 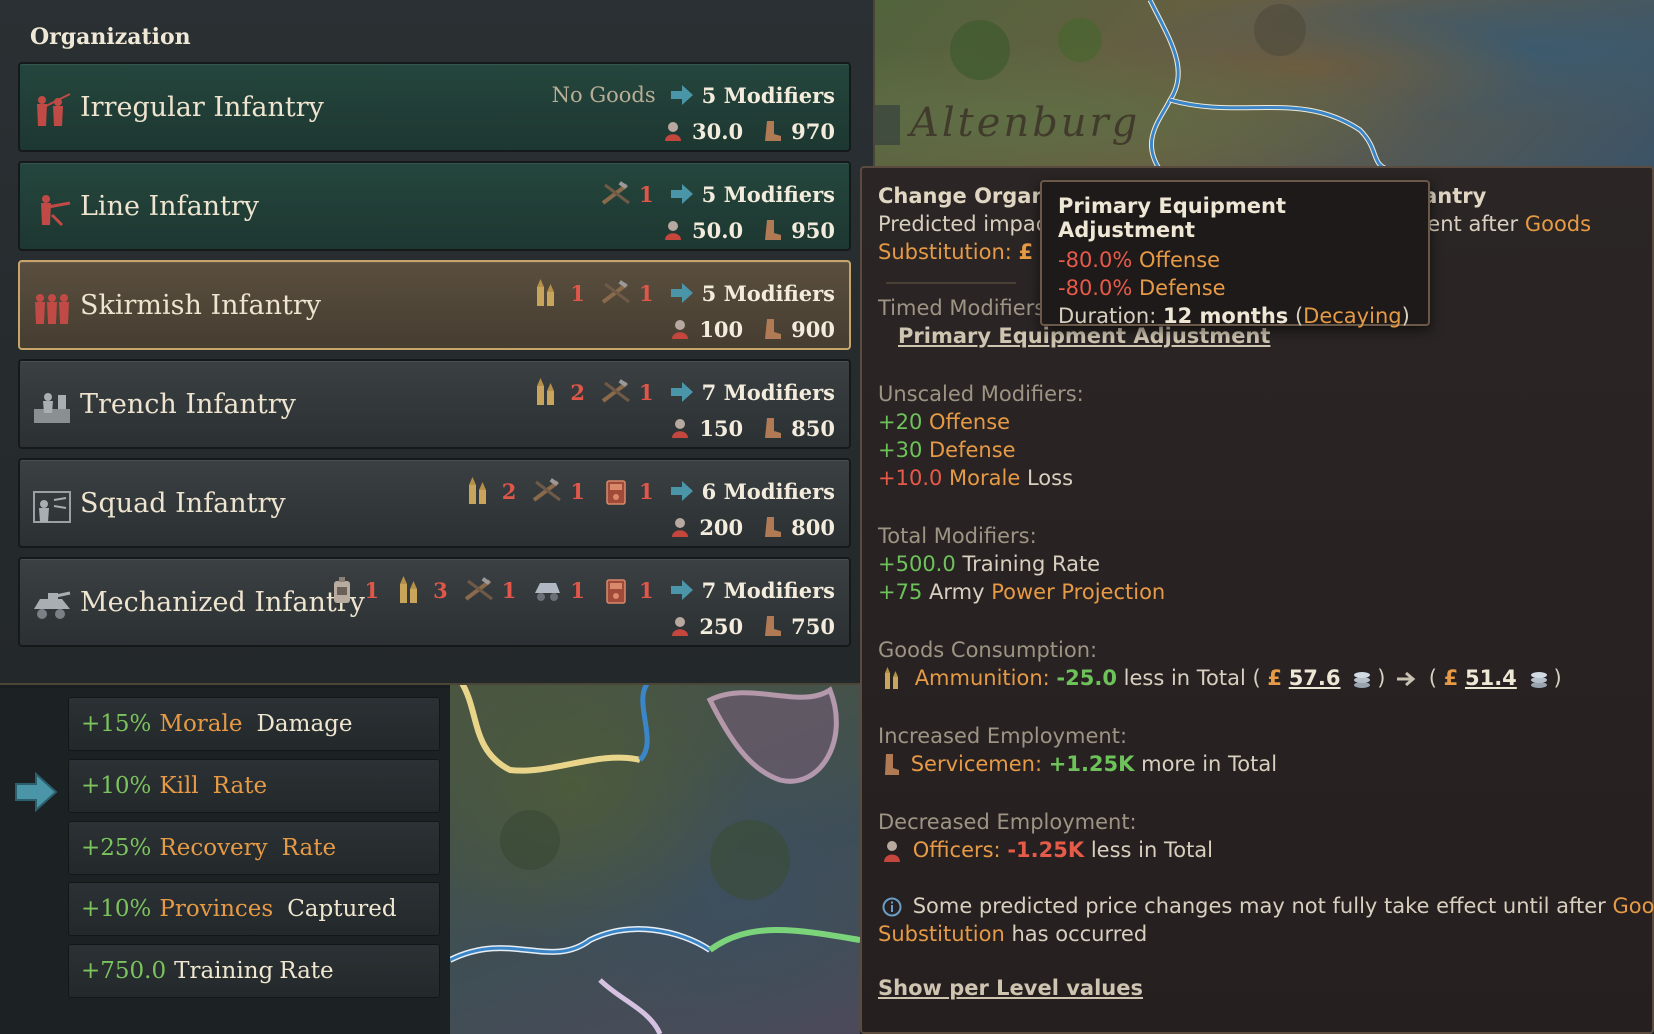 I want to click on popup-defense-line: -80.0% Defense, so click(x=1142, y=288).